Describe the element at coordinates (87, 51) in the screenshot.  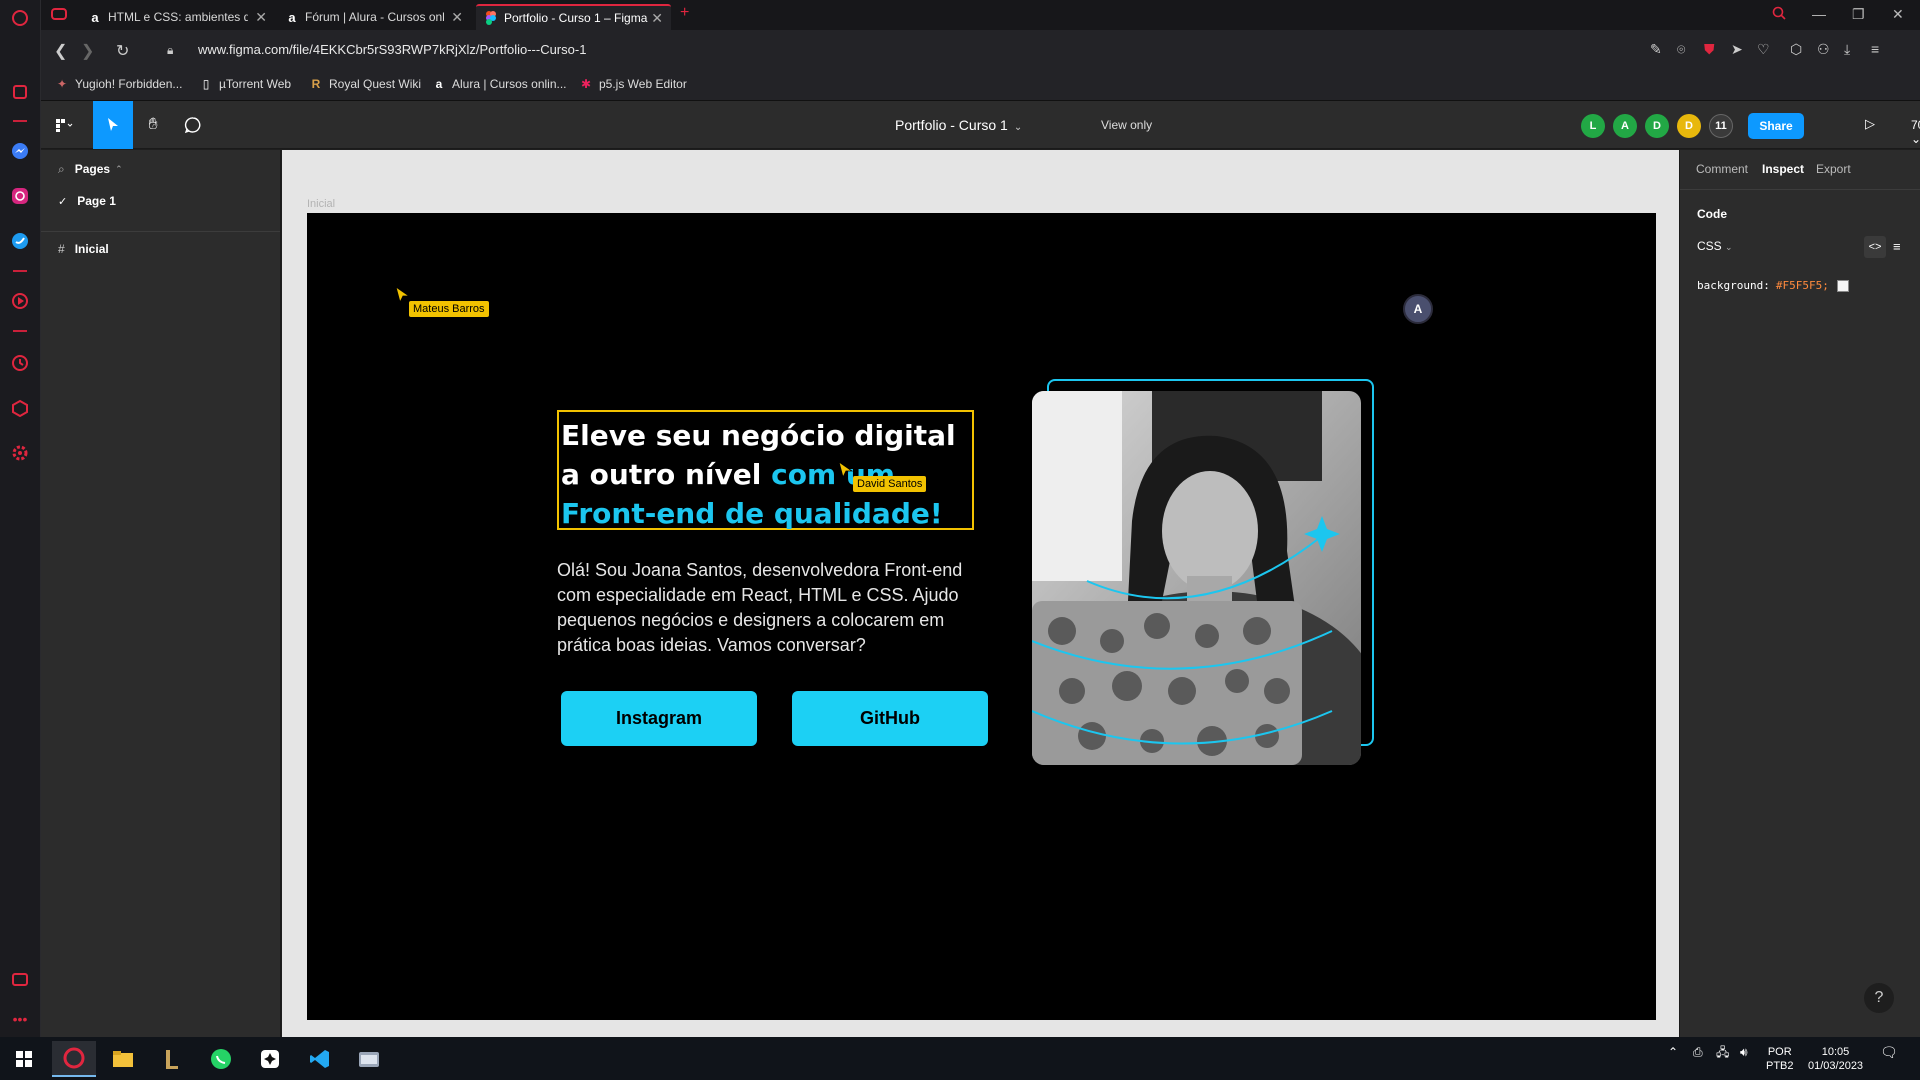
I see `forward-arrow-icon: ❯` at that location.